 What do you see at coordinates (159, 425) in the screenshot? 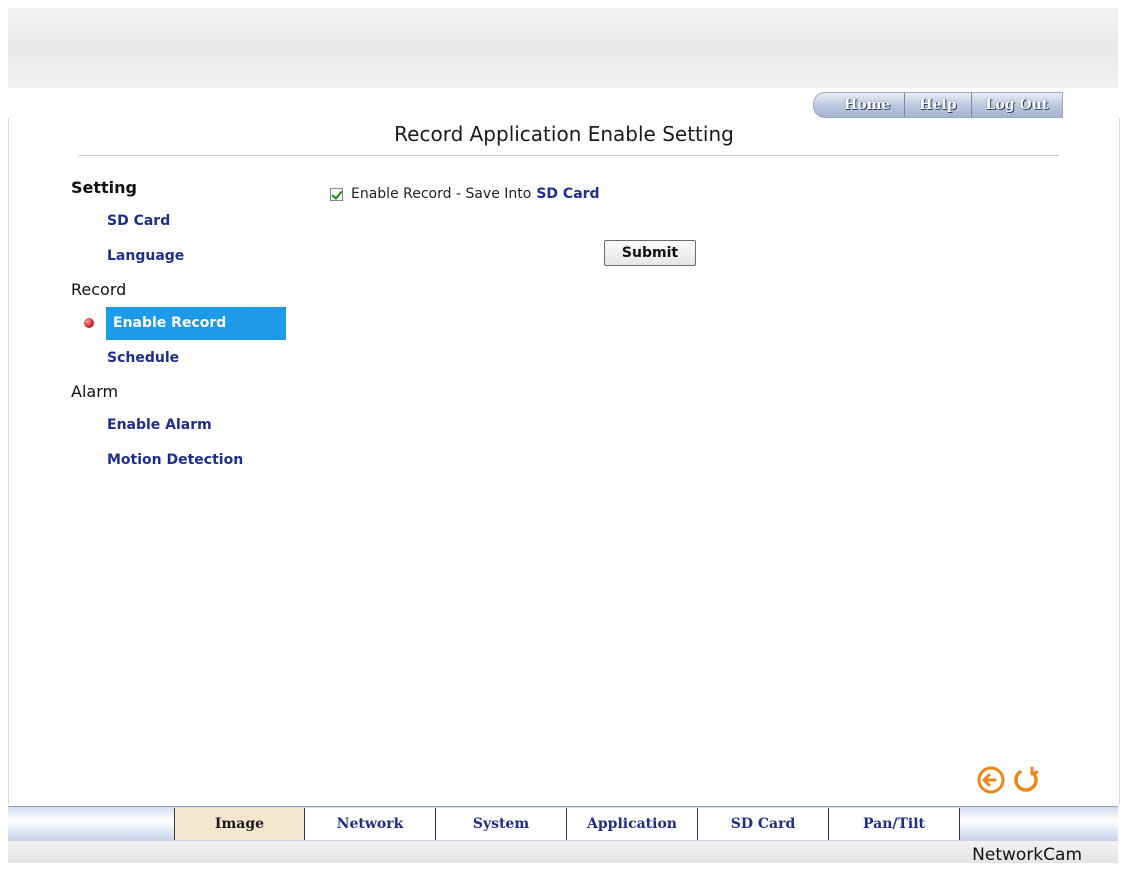
I see `sidebar-item-enable-alarm: Enable Alarm` at bounding box center [159, 425].